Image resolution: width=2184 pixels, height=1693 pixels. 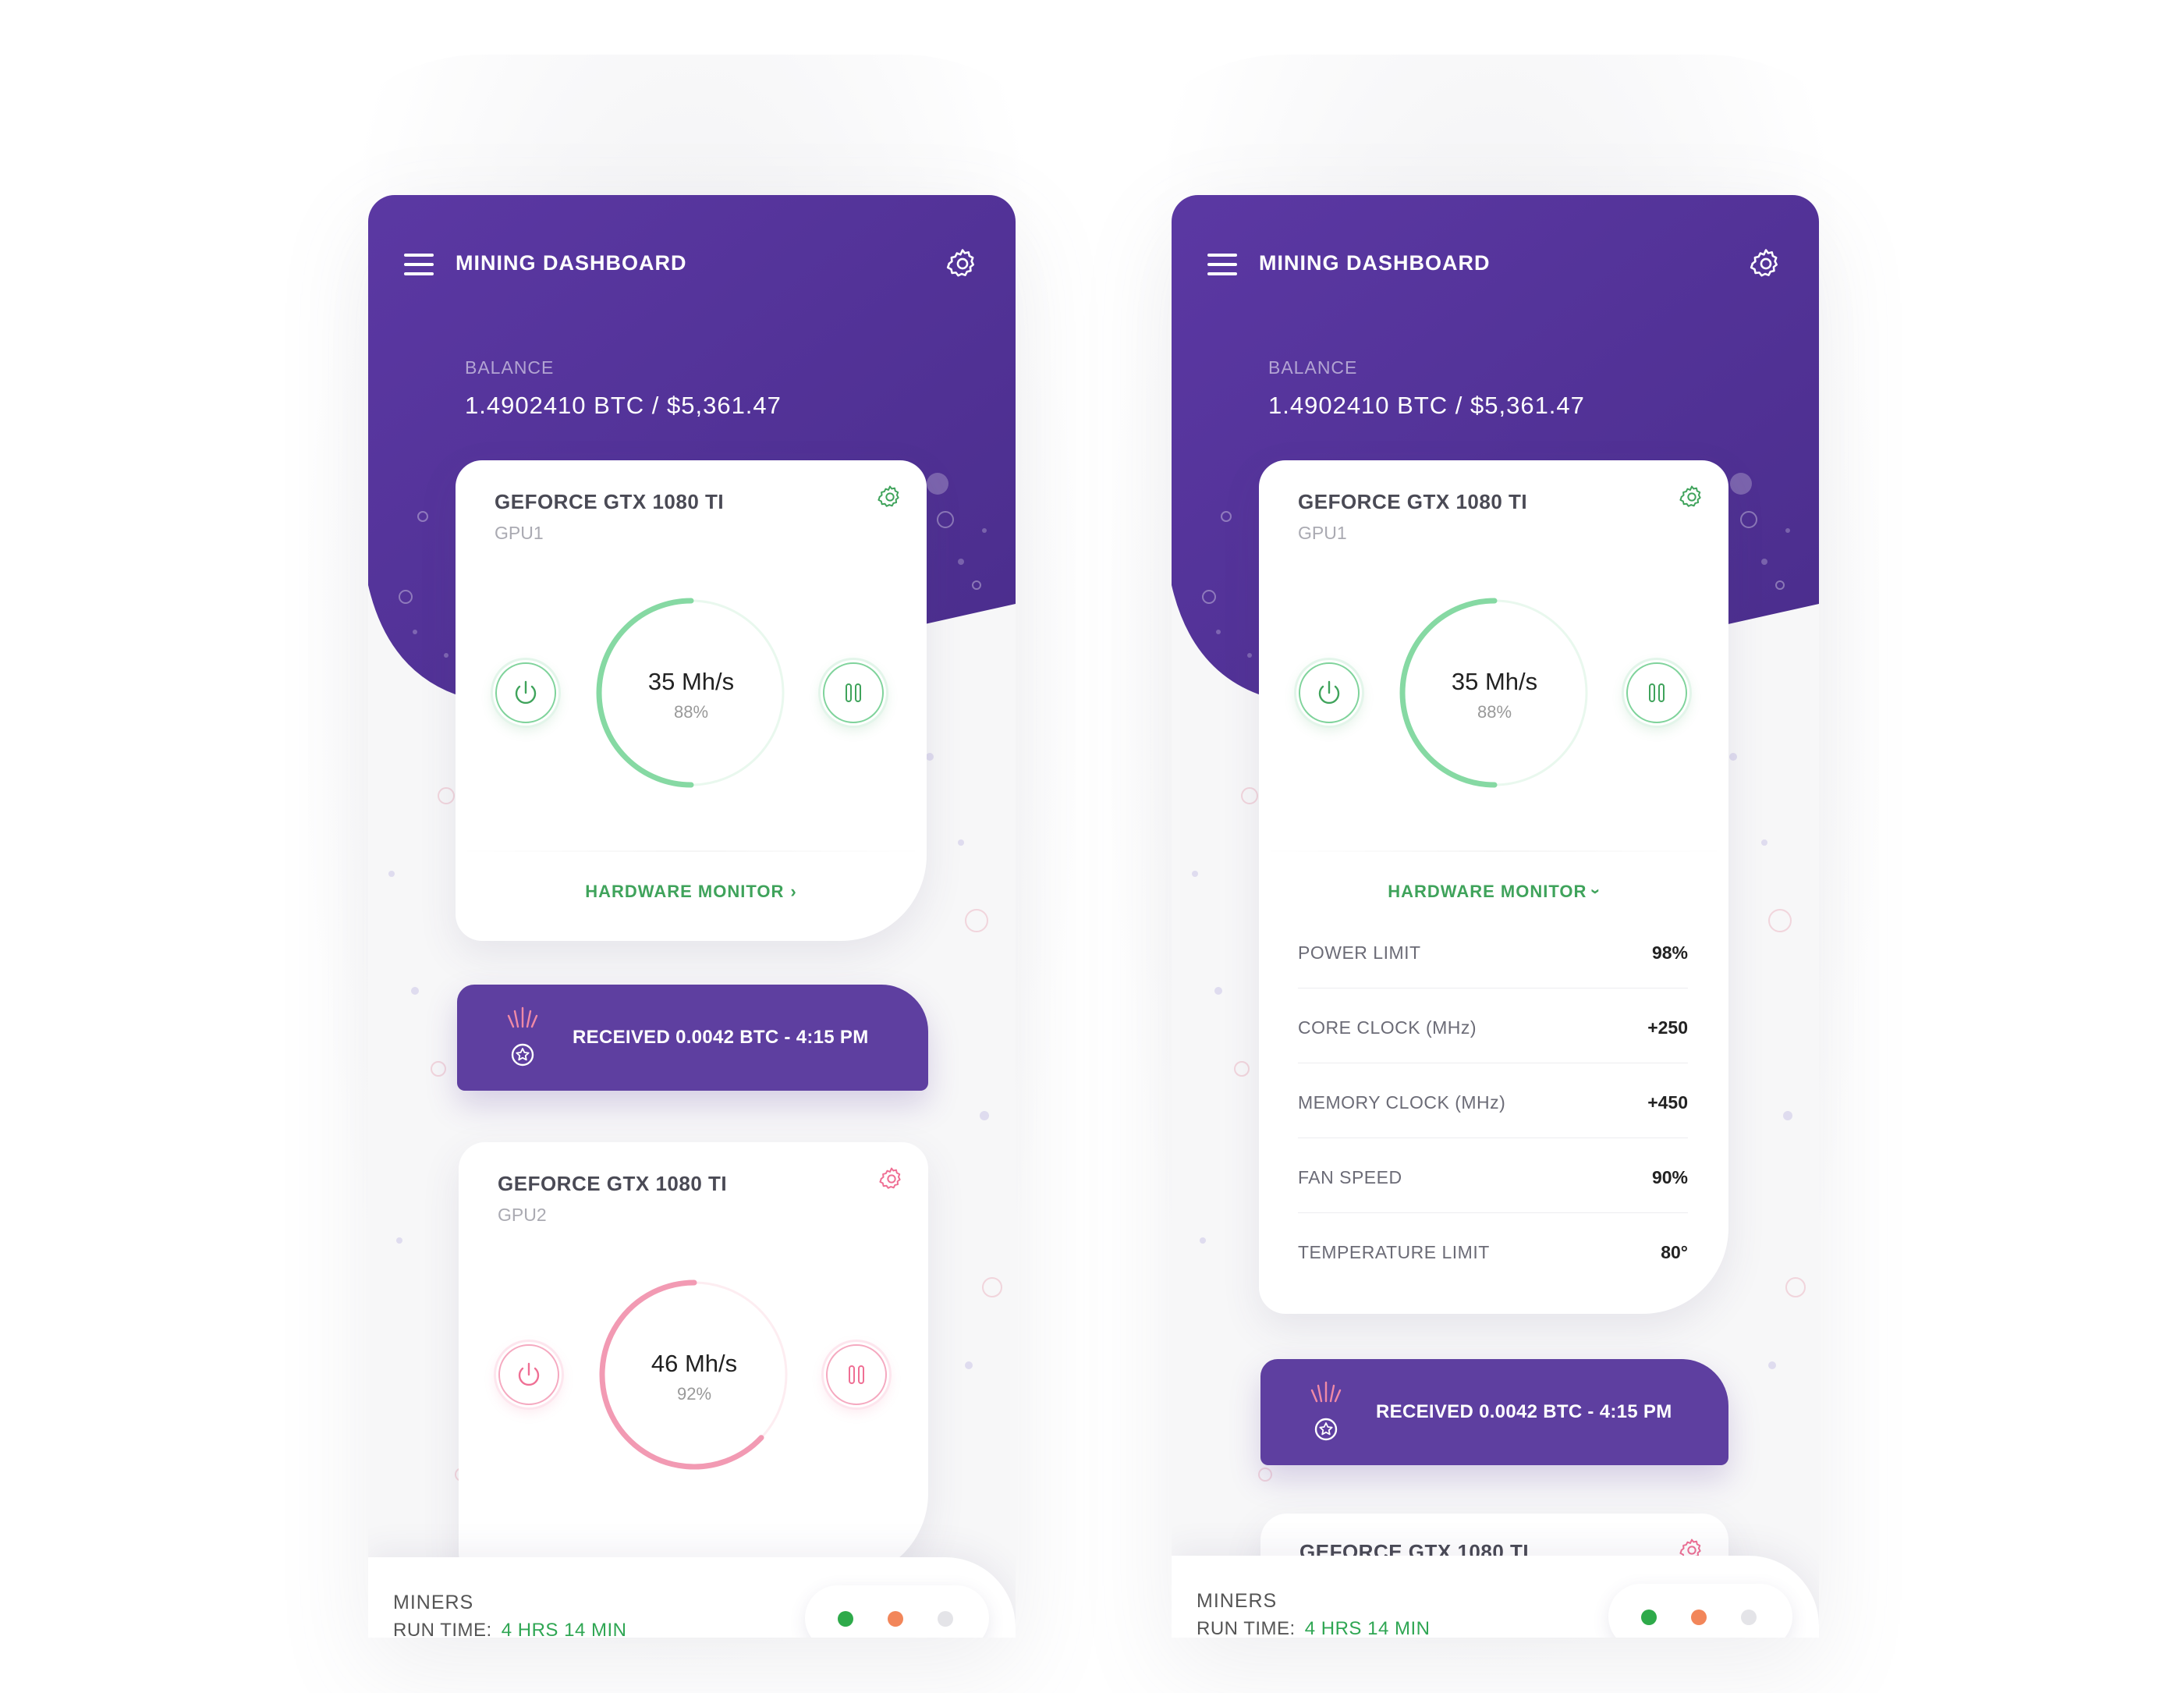 What do you see at coordinates (1668, 1027) in the screenshot?
I see `stat-value: +250` at bounding box center [1668, 1027].